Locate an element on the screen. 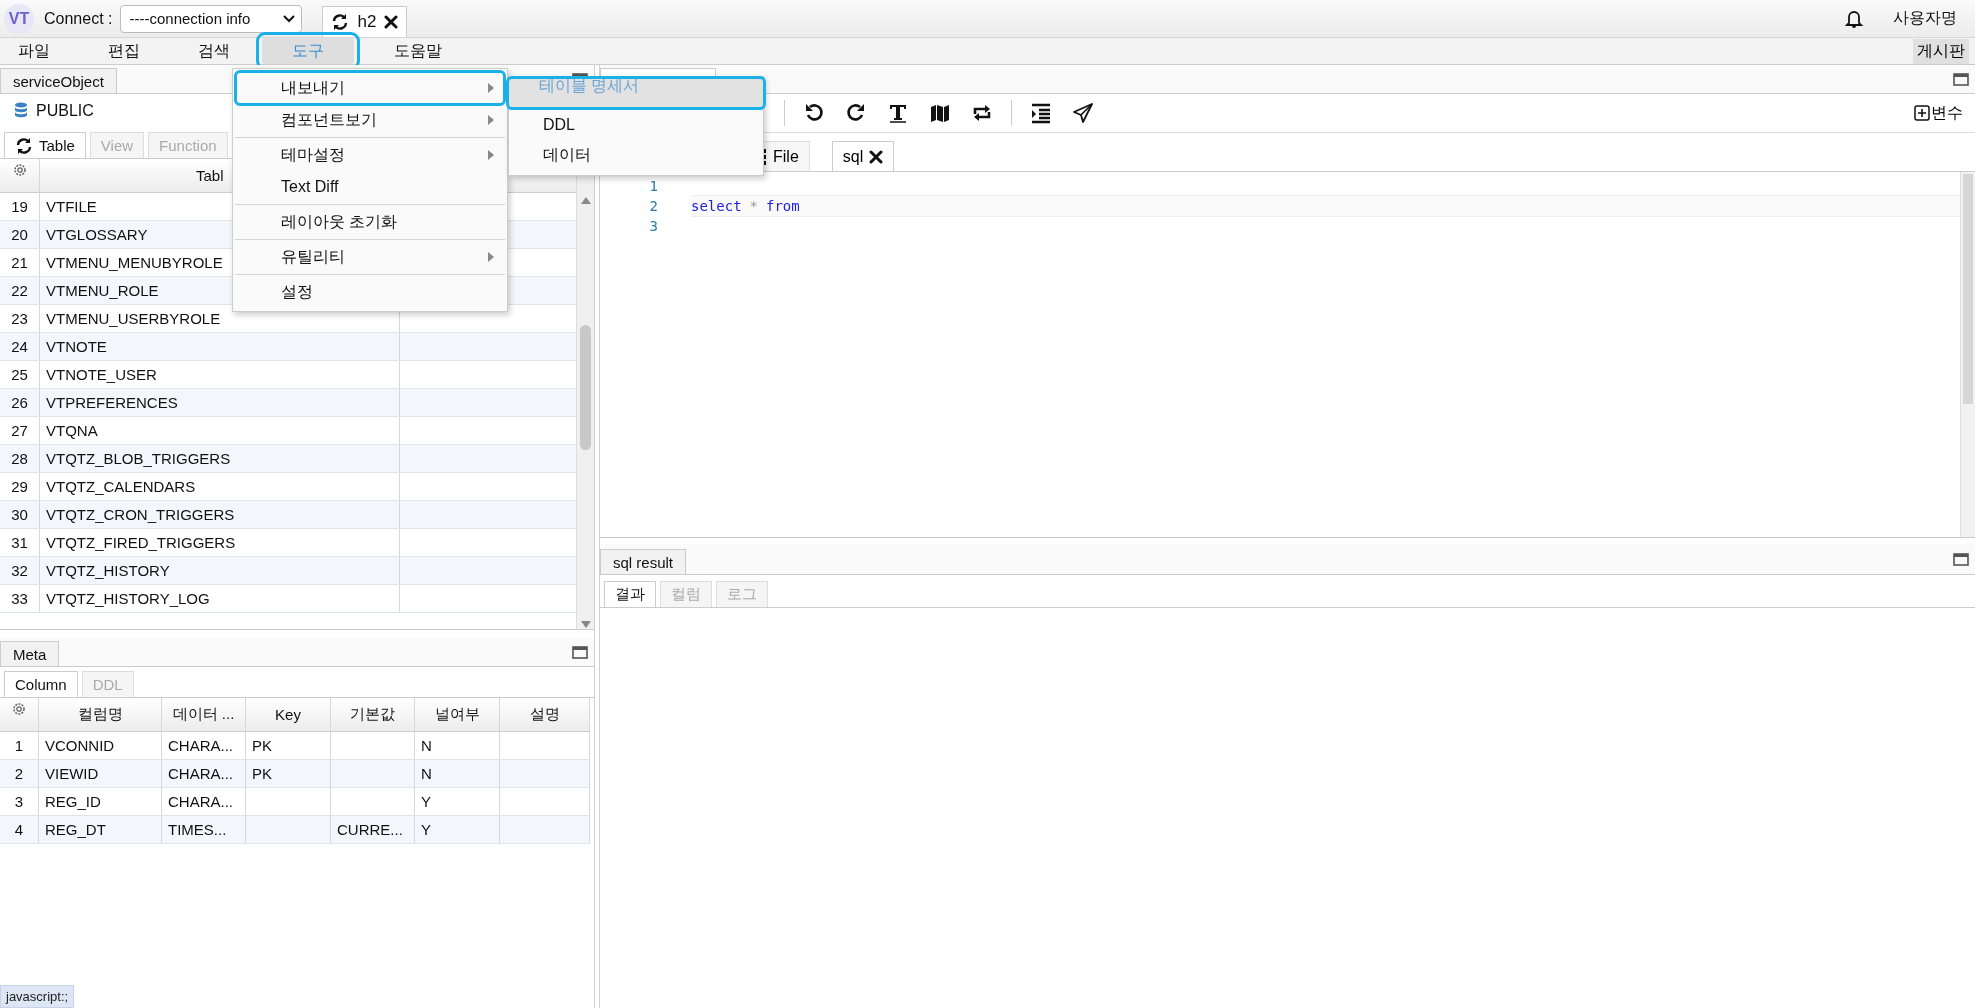 This screenshot has width=1975, height=1008. row-number: 24 is located at coordinates (20, 346).